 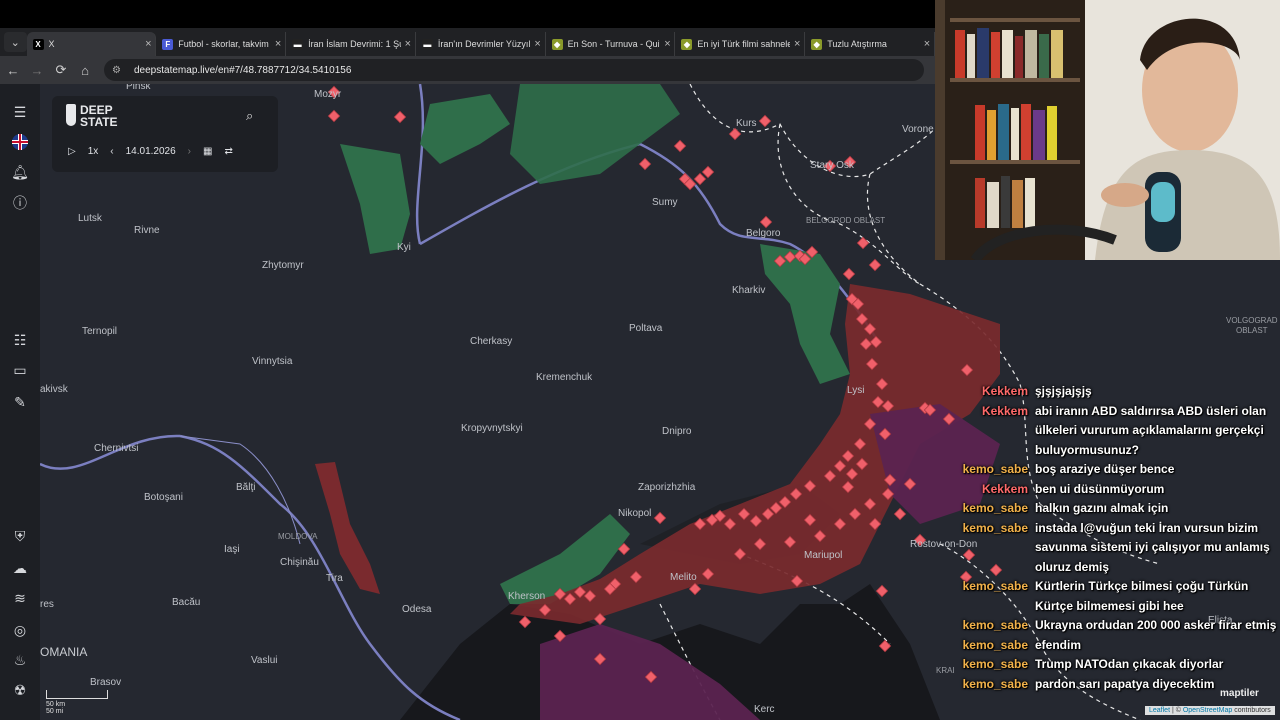 I want to click on site-info-icon: ⚙, so click(x=120, y=70).